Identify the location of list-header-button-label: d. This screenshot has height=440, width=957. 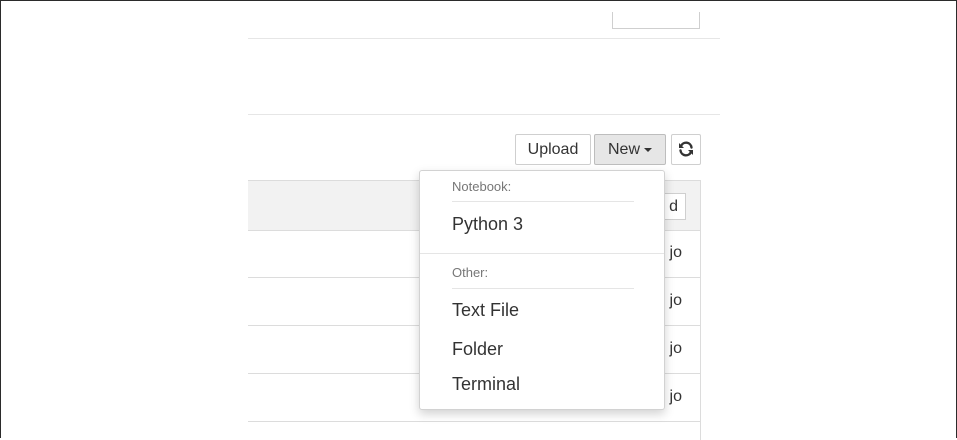
(673, 206).